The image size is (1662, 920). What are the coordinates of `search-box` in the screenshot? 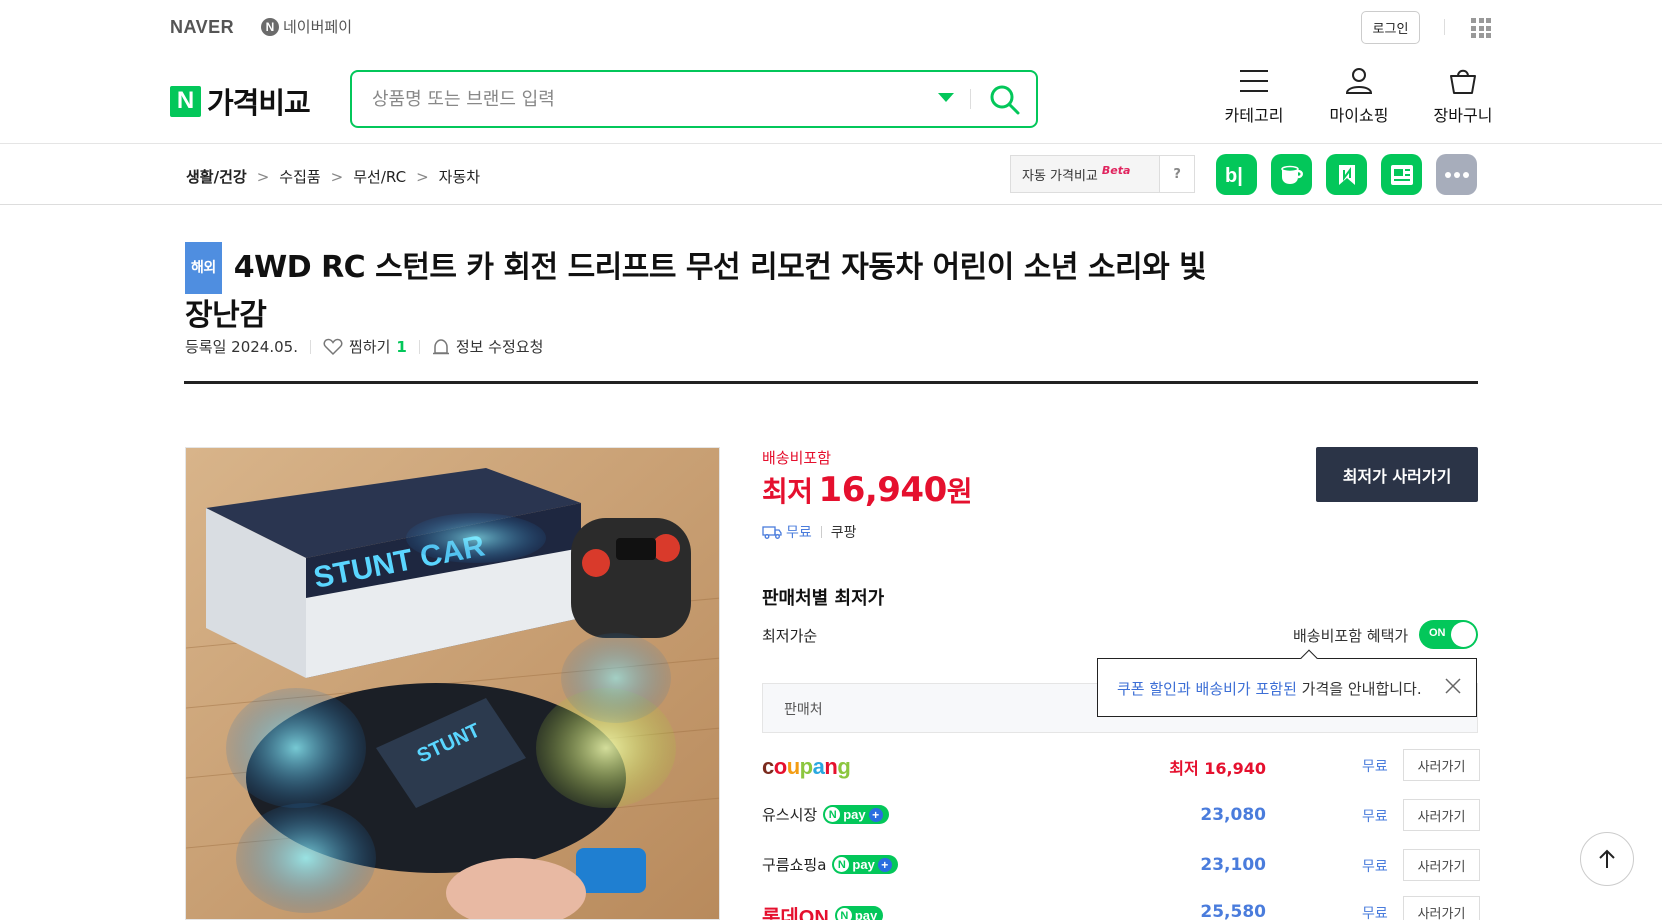 It's located at (694, 99).